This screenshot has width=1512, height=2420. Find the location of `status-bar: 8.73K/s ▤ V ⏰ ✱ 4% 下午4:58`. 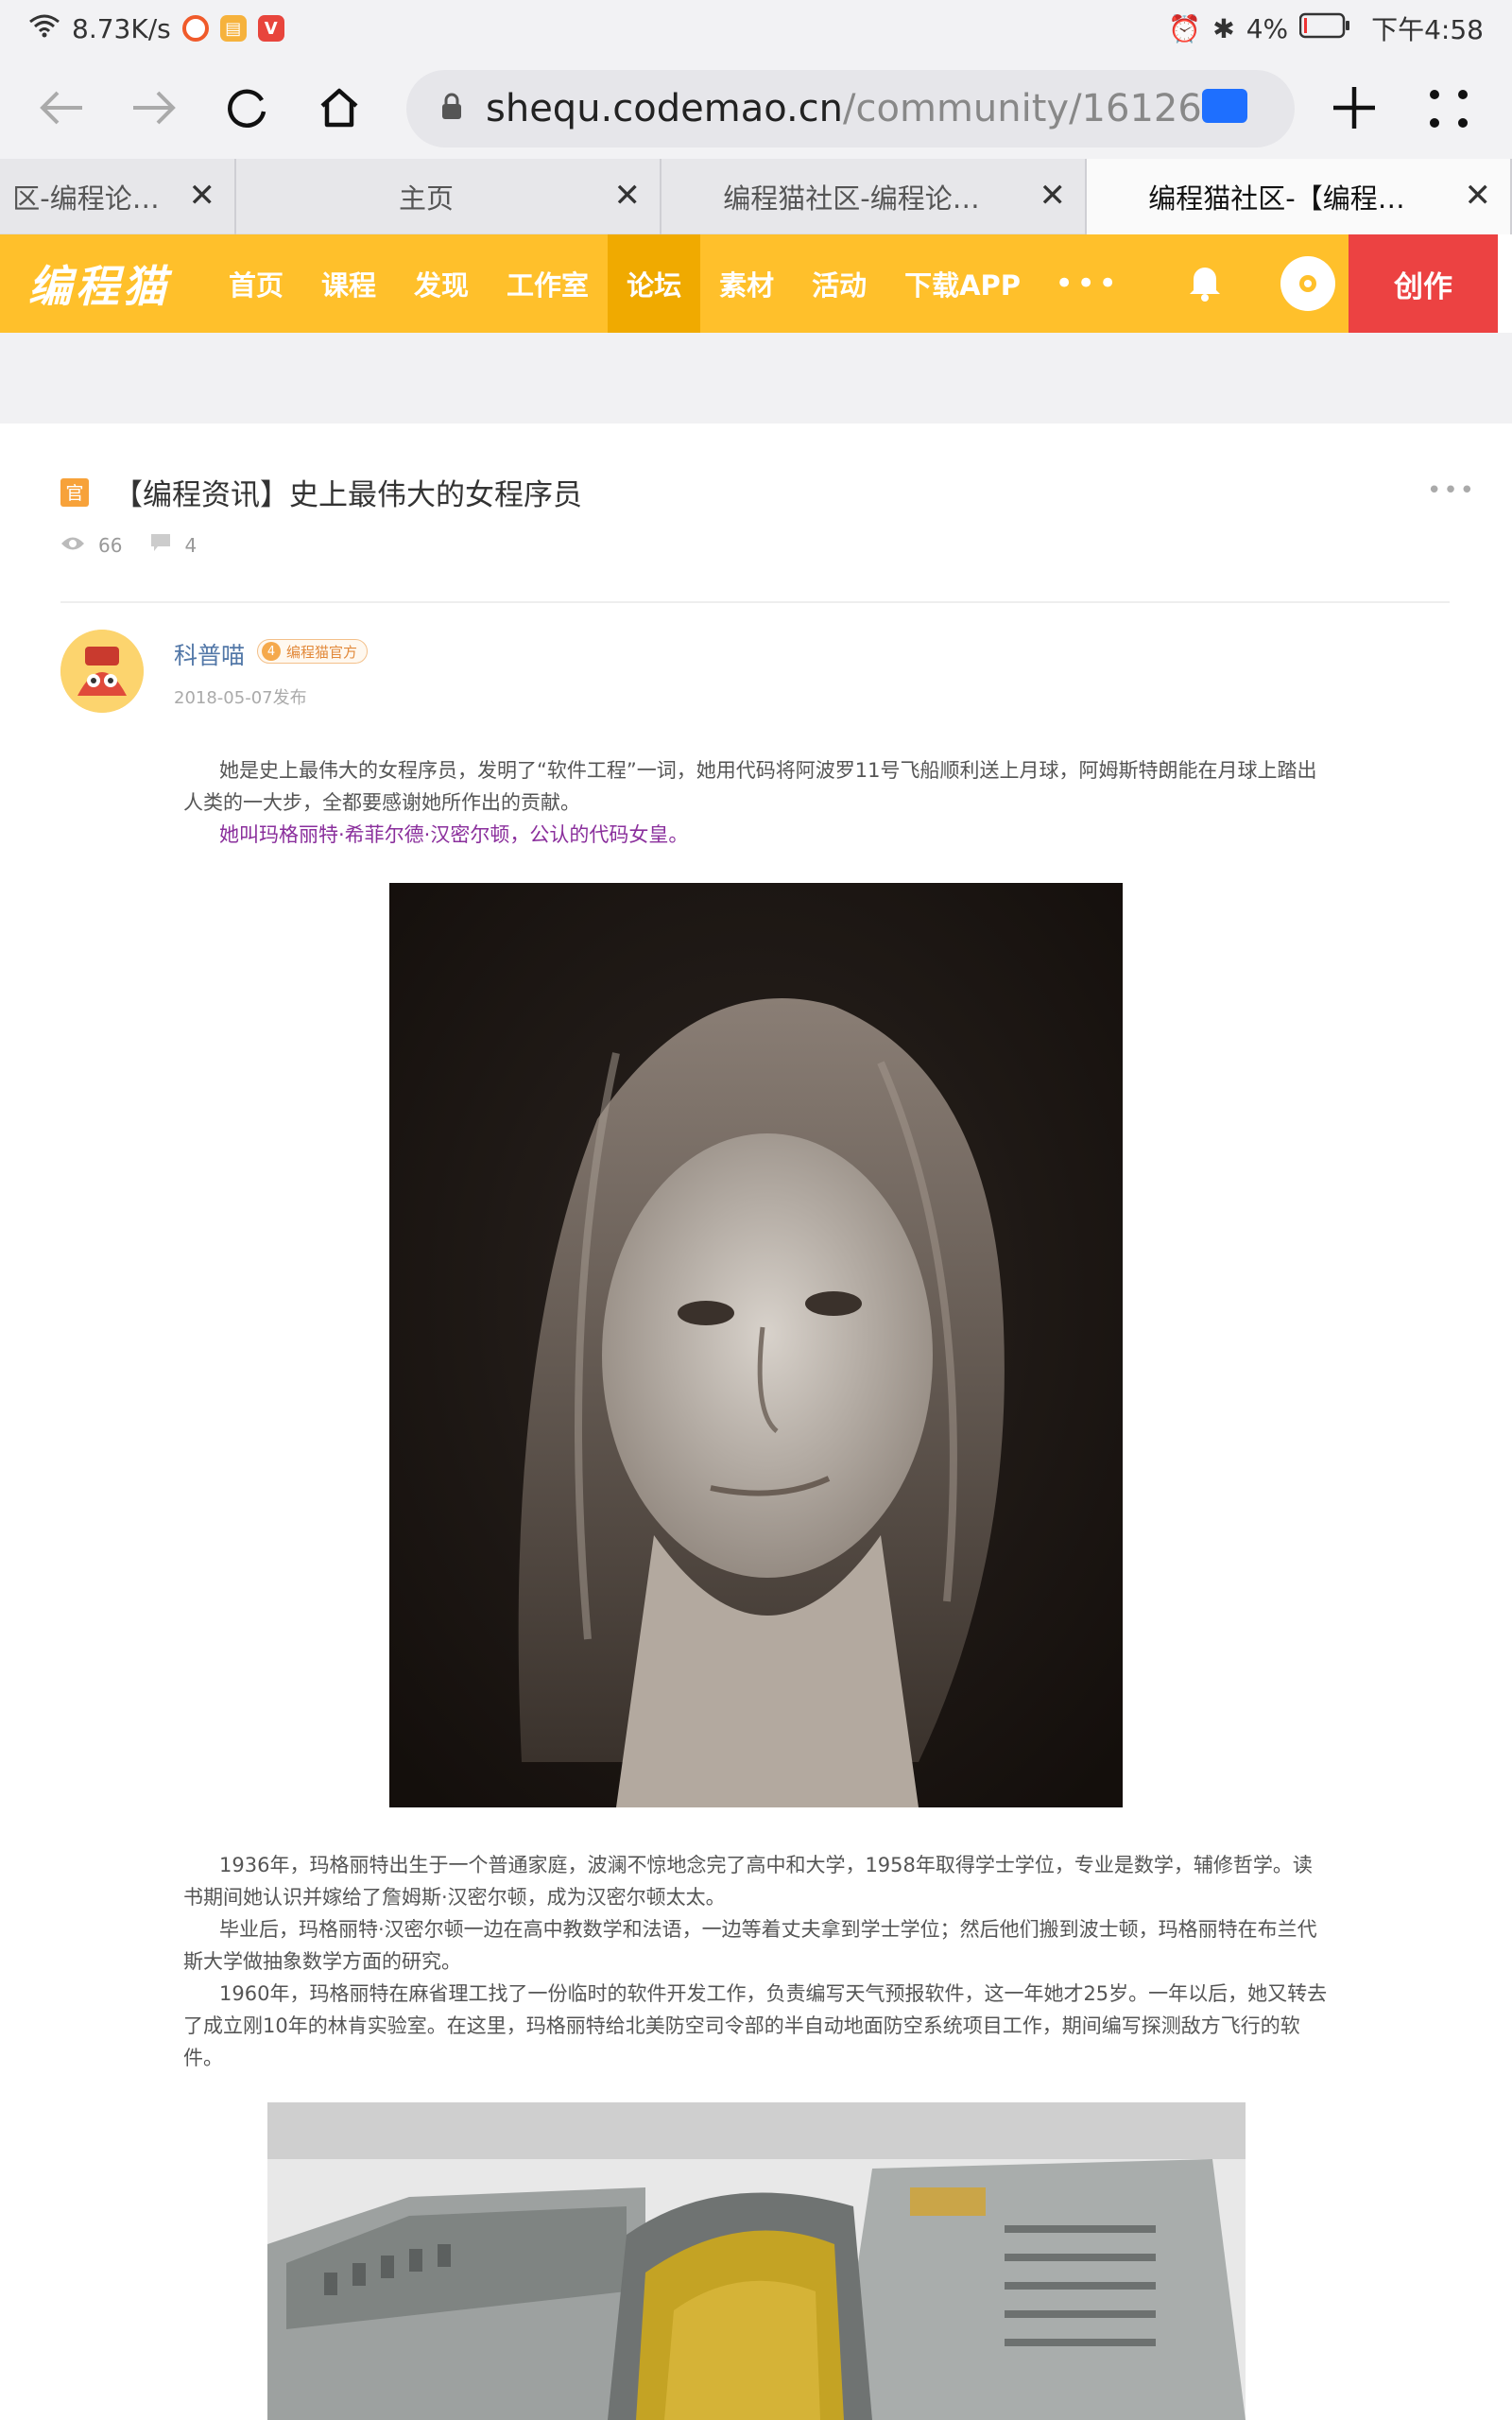

status-bar: 8.73K/s ▤ V ⏰ ✱ 4% 下午4:58 is located at coordinates (756, 28).